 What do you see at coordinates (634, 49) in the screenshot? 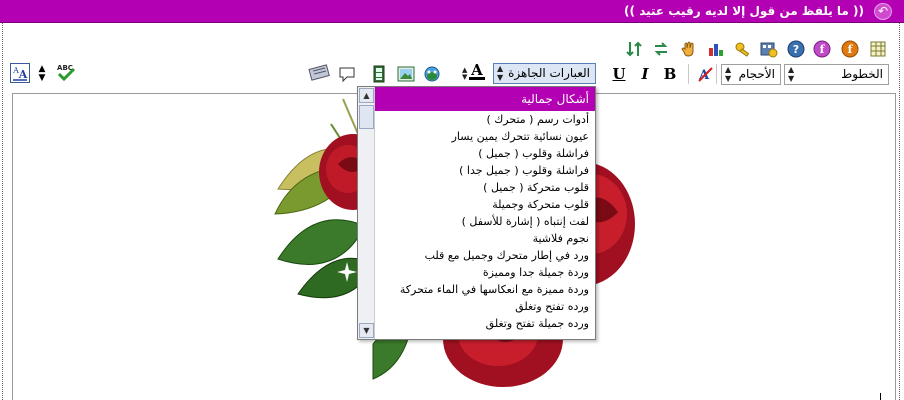
I see `sort-icon` at bounding box center [634, 49].